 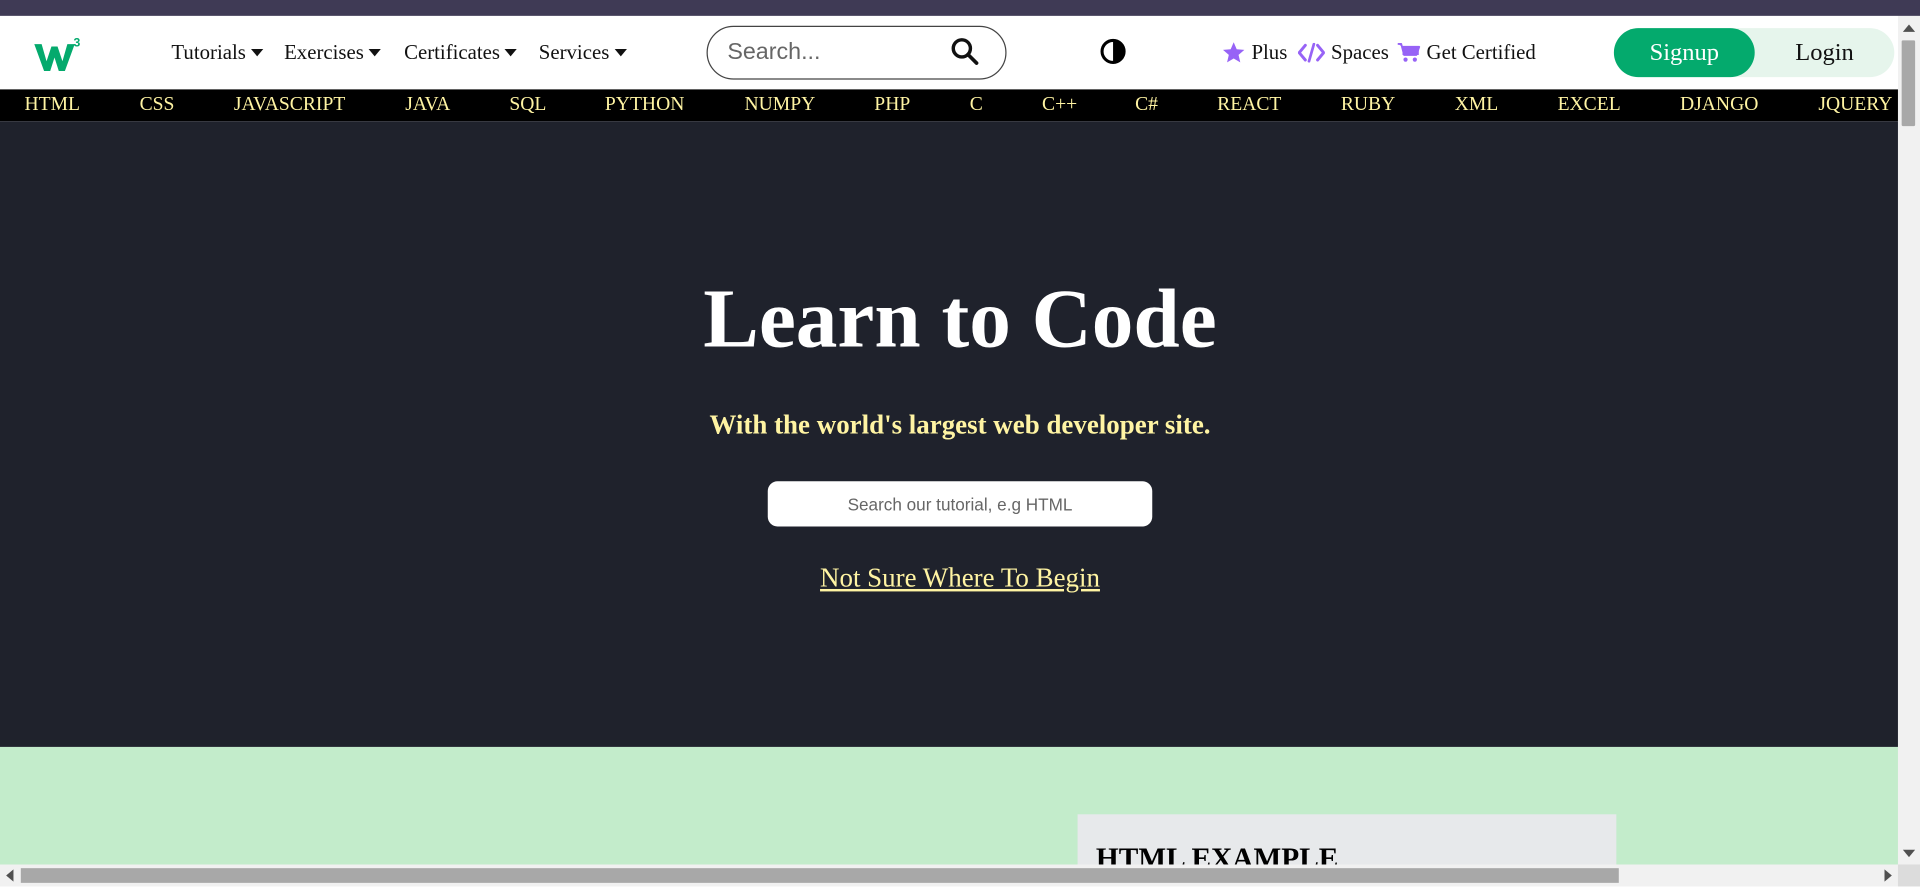 I want to click on services-menu: Services, so click(x=583, y=52).